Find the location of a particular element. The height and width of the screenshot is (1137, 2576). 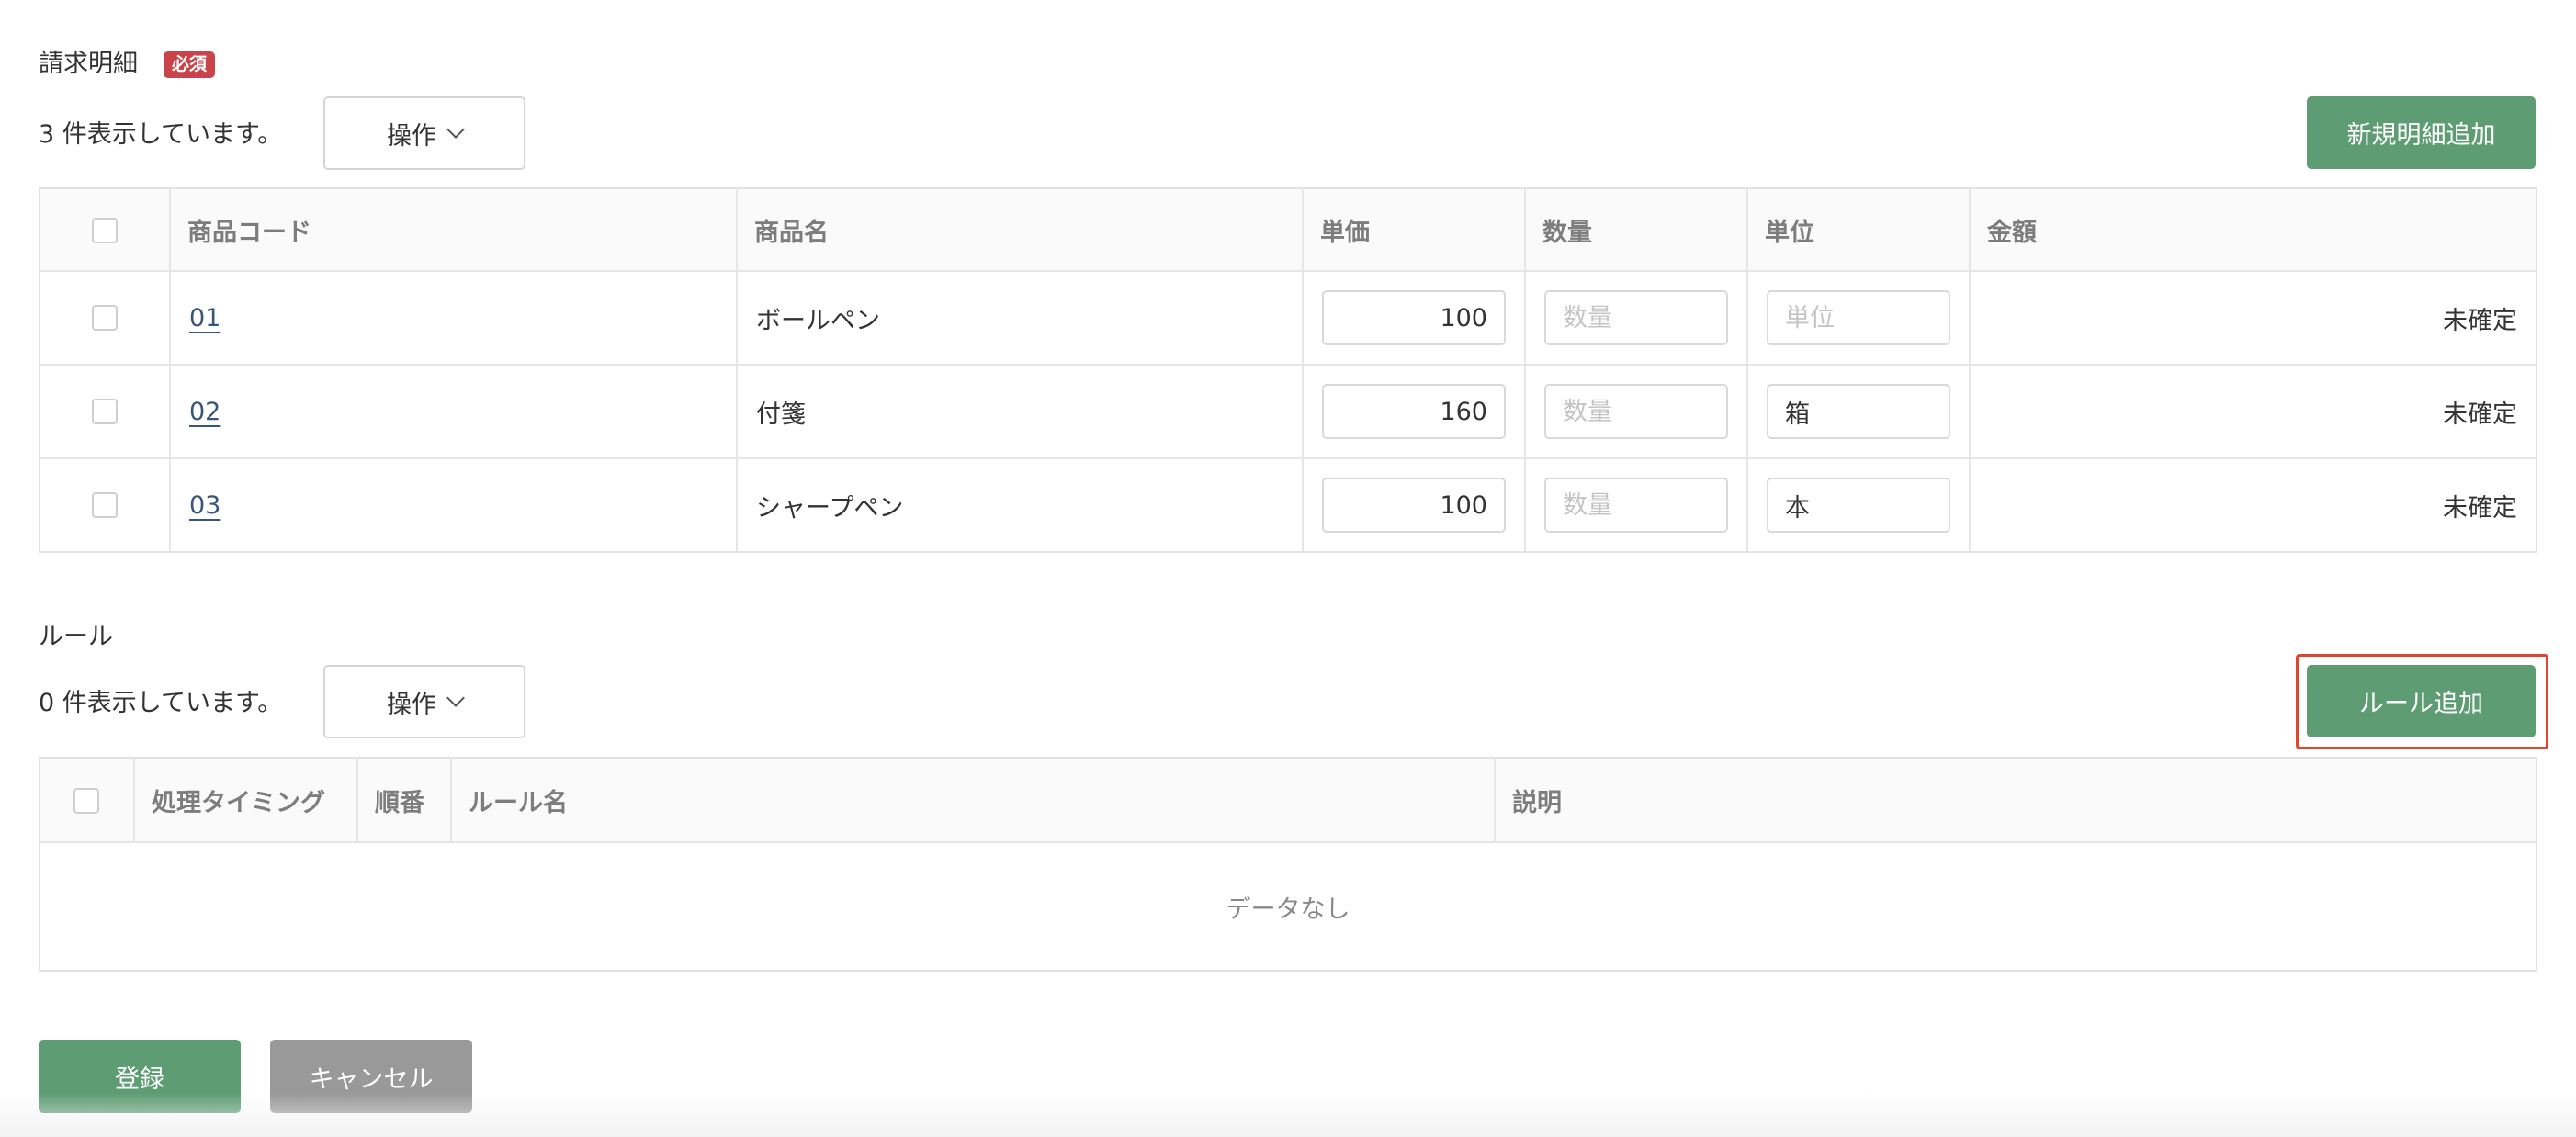

rules-section-title: ルール is located at coordinates (76, 637).